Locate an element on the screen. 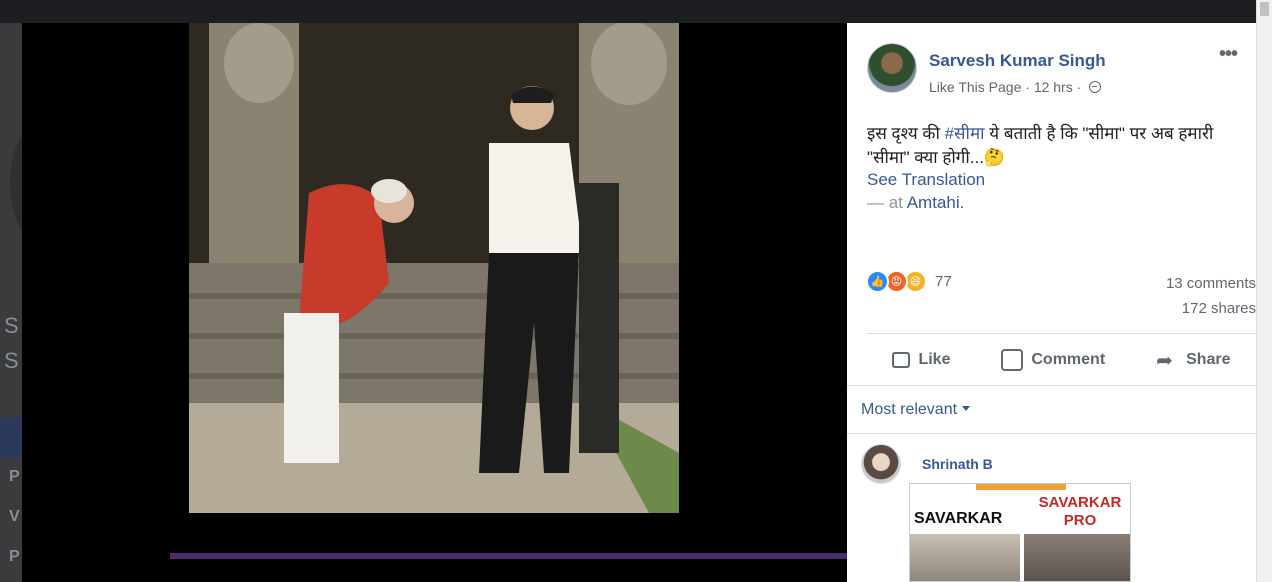 Image resolution: width=1272 pixels, height=582 pixels. sort-label: Most relevant is located at coordinates (909, 409).